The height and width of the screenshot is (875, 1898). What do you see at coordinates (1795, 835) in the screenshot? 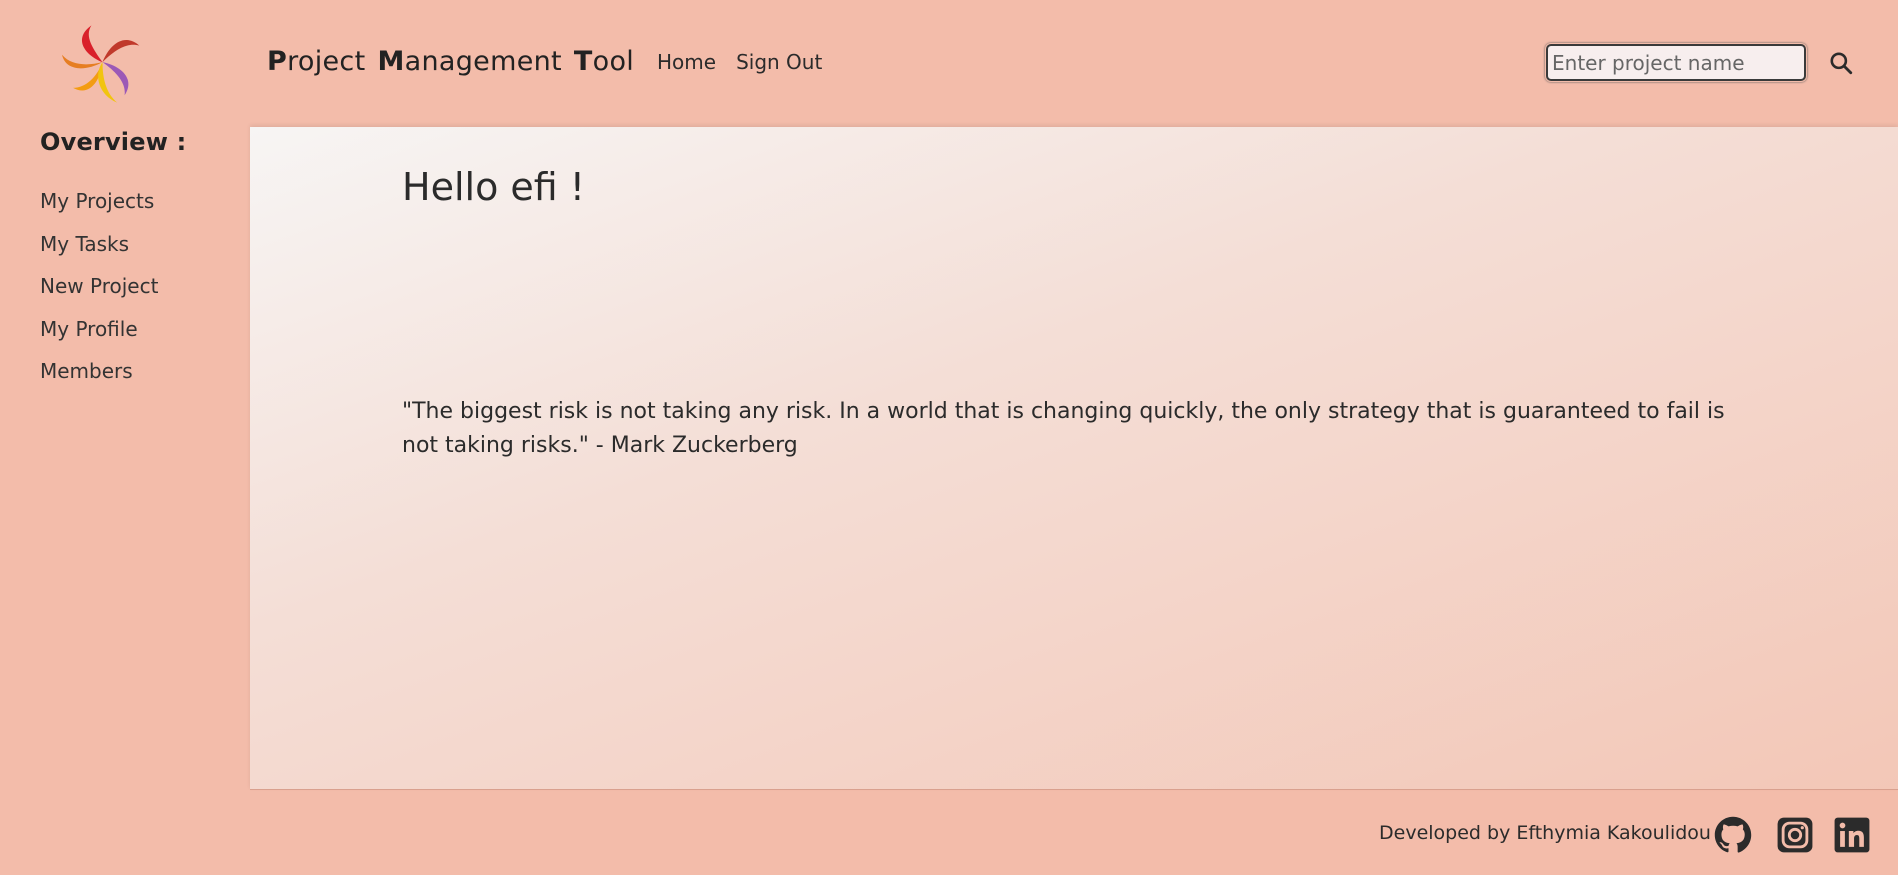
I see `instagram-icon` at bounding box center [1795, 835].